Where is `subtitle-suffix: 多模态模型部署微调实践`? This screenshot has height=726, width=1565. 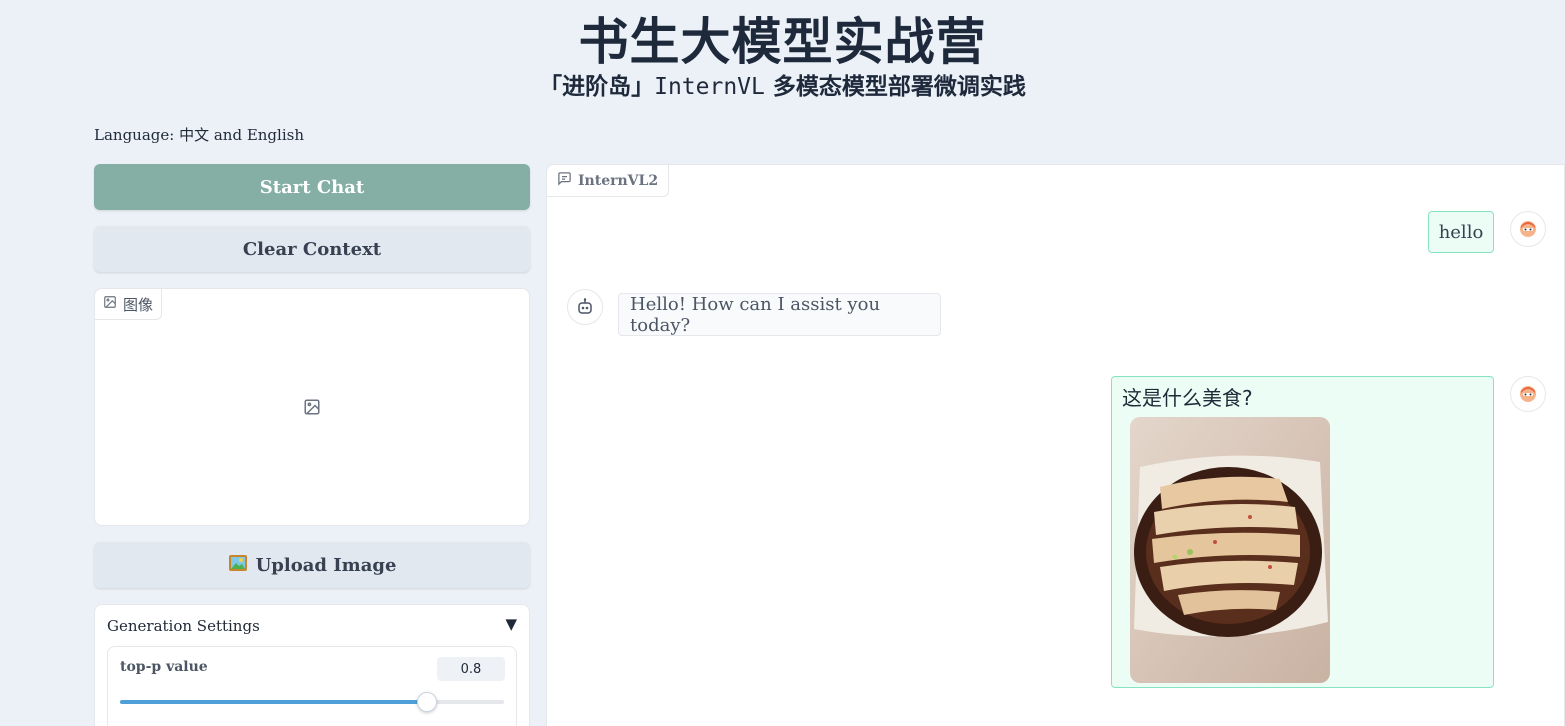 subtitle-suffix: 多模态模型部署微调实践 is located at coordinates (899, 87).